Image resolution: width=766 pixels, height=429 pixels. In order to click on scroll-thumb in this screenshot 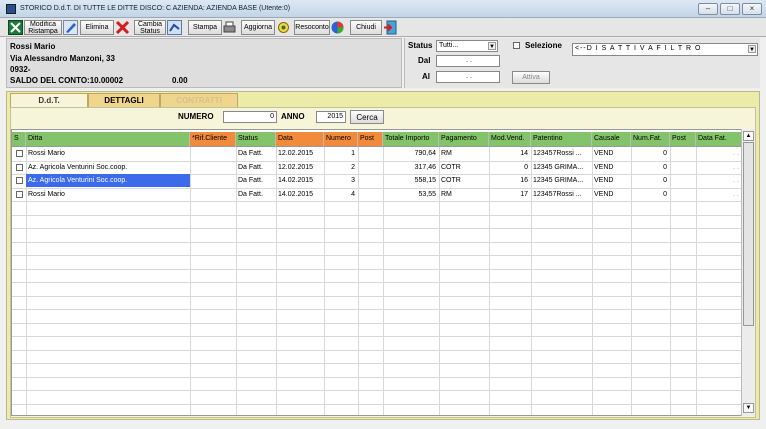, I will do `click(748, 234)`.